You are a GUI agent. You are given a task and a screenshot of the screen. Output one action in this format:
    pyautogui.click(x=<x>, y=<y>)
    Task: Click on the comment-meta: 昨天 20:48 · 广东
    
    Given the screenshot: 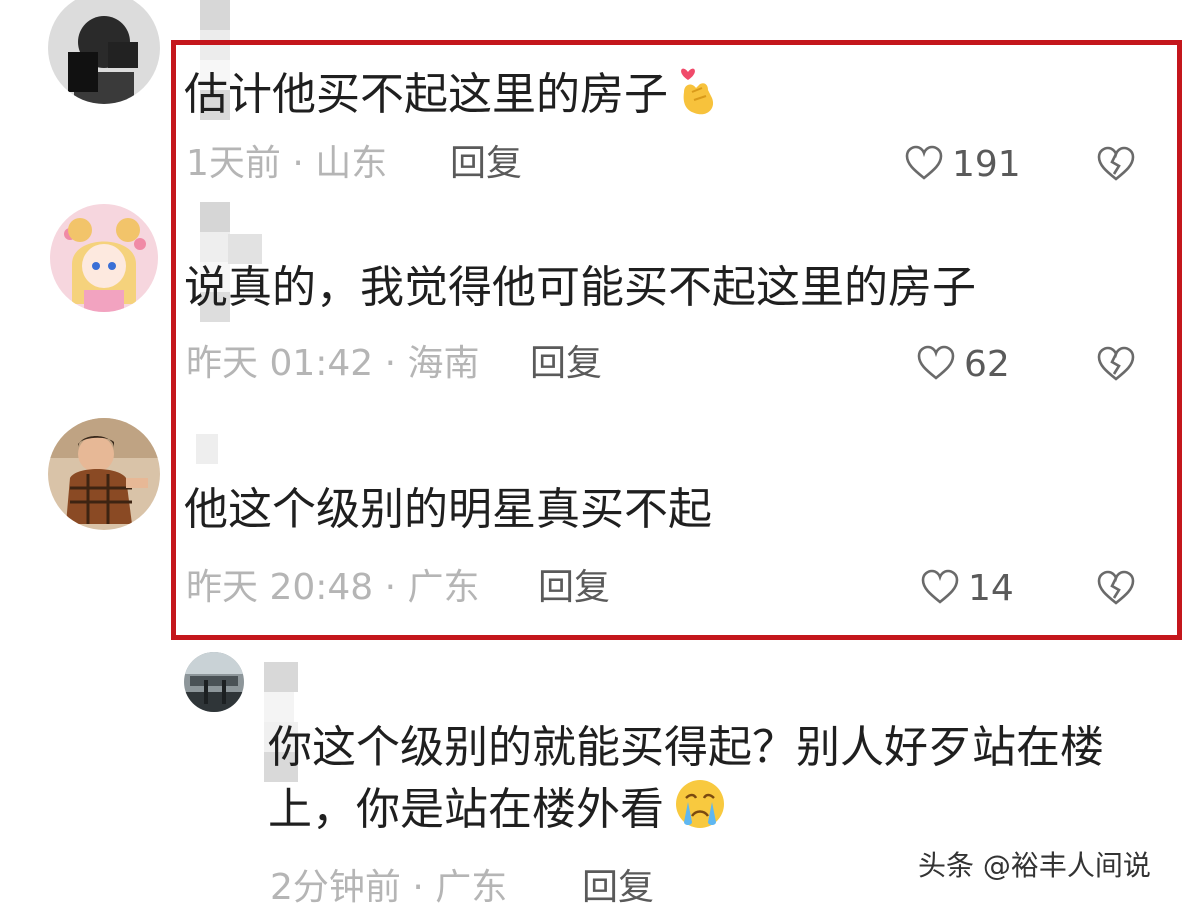 What is the action you would take?
    pyautogui.click(x=333, y=587)
    